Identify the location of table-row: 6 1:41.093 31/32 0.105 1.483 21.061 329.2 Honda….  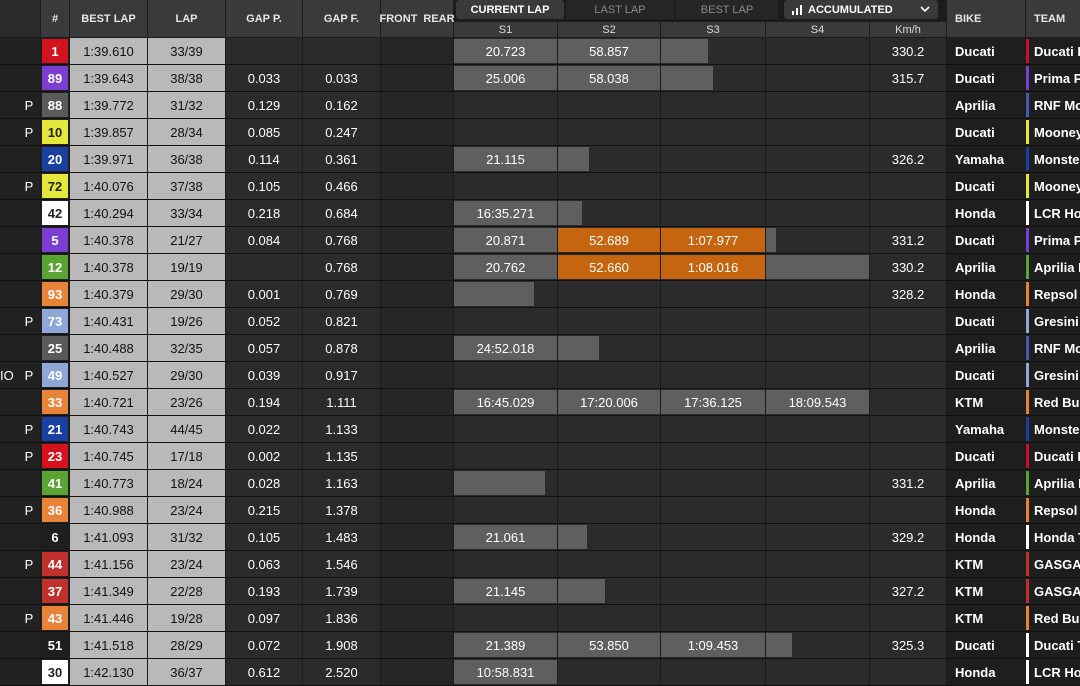
(540, 537).